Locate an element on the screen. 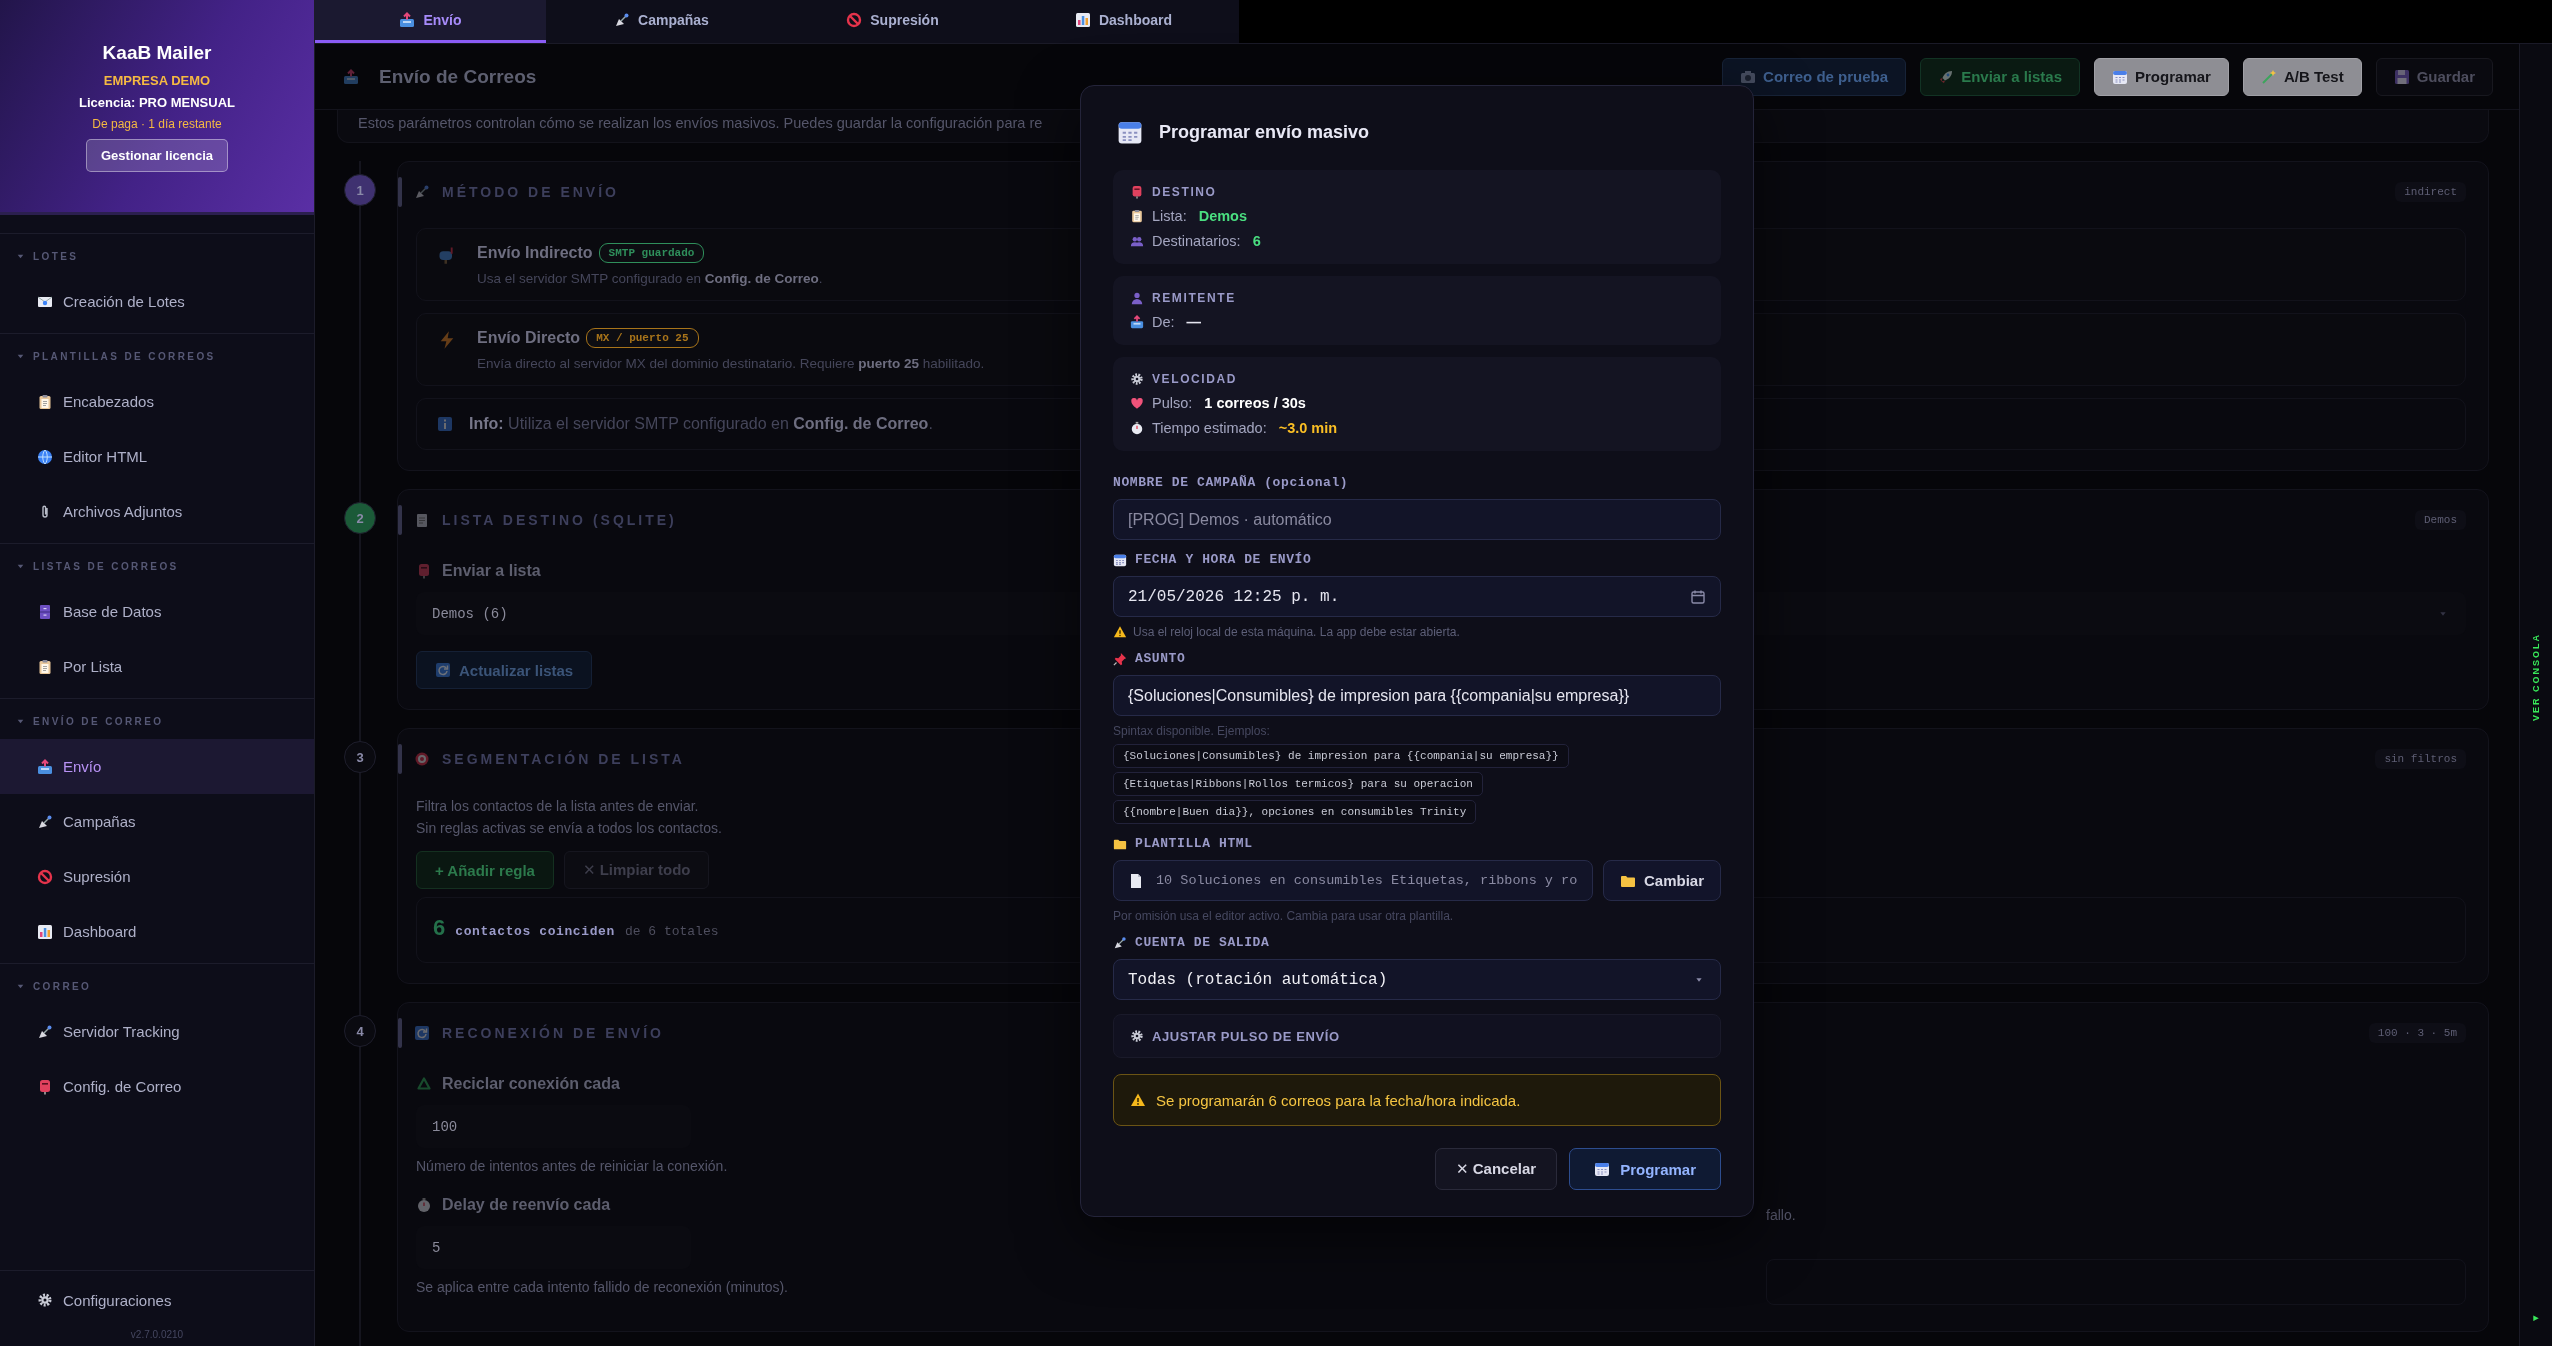  tab: Campañas is located at coordinates (661, 21).